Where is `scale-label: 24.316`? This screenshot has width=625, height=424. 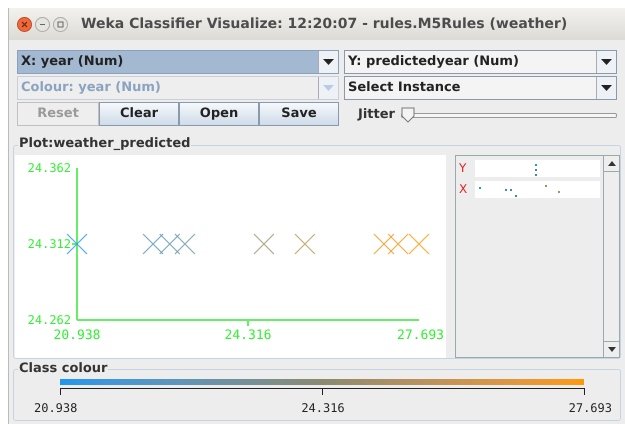
scale-label: 24.316 is located at coordinates (323, 408).